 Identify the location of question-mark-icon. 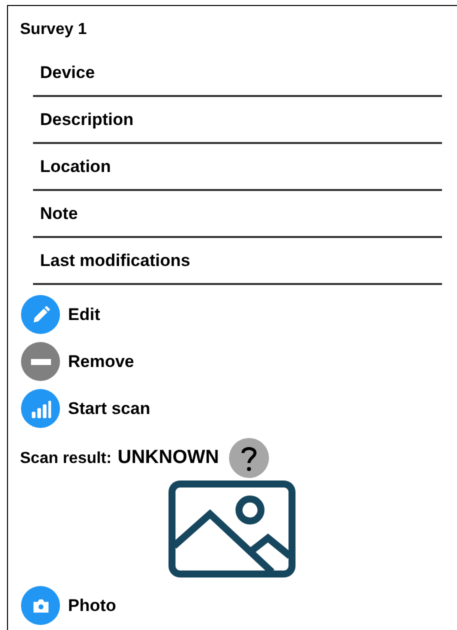
(248, 458).